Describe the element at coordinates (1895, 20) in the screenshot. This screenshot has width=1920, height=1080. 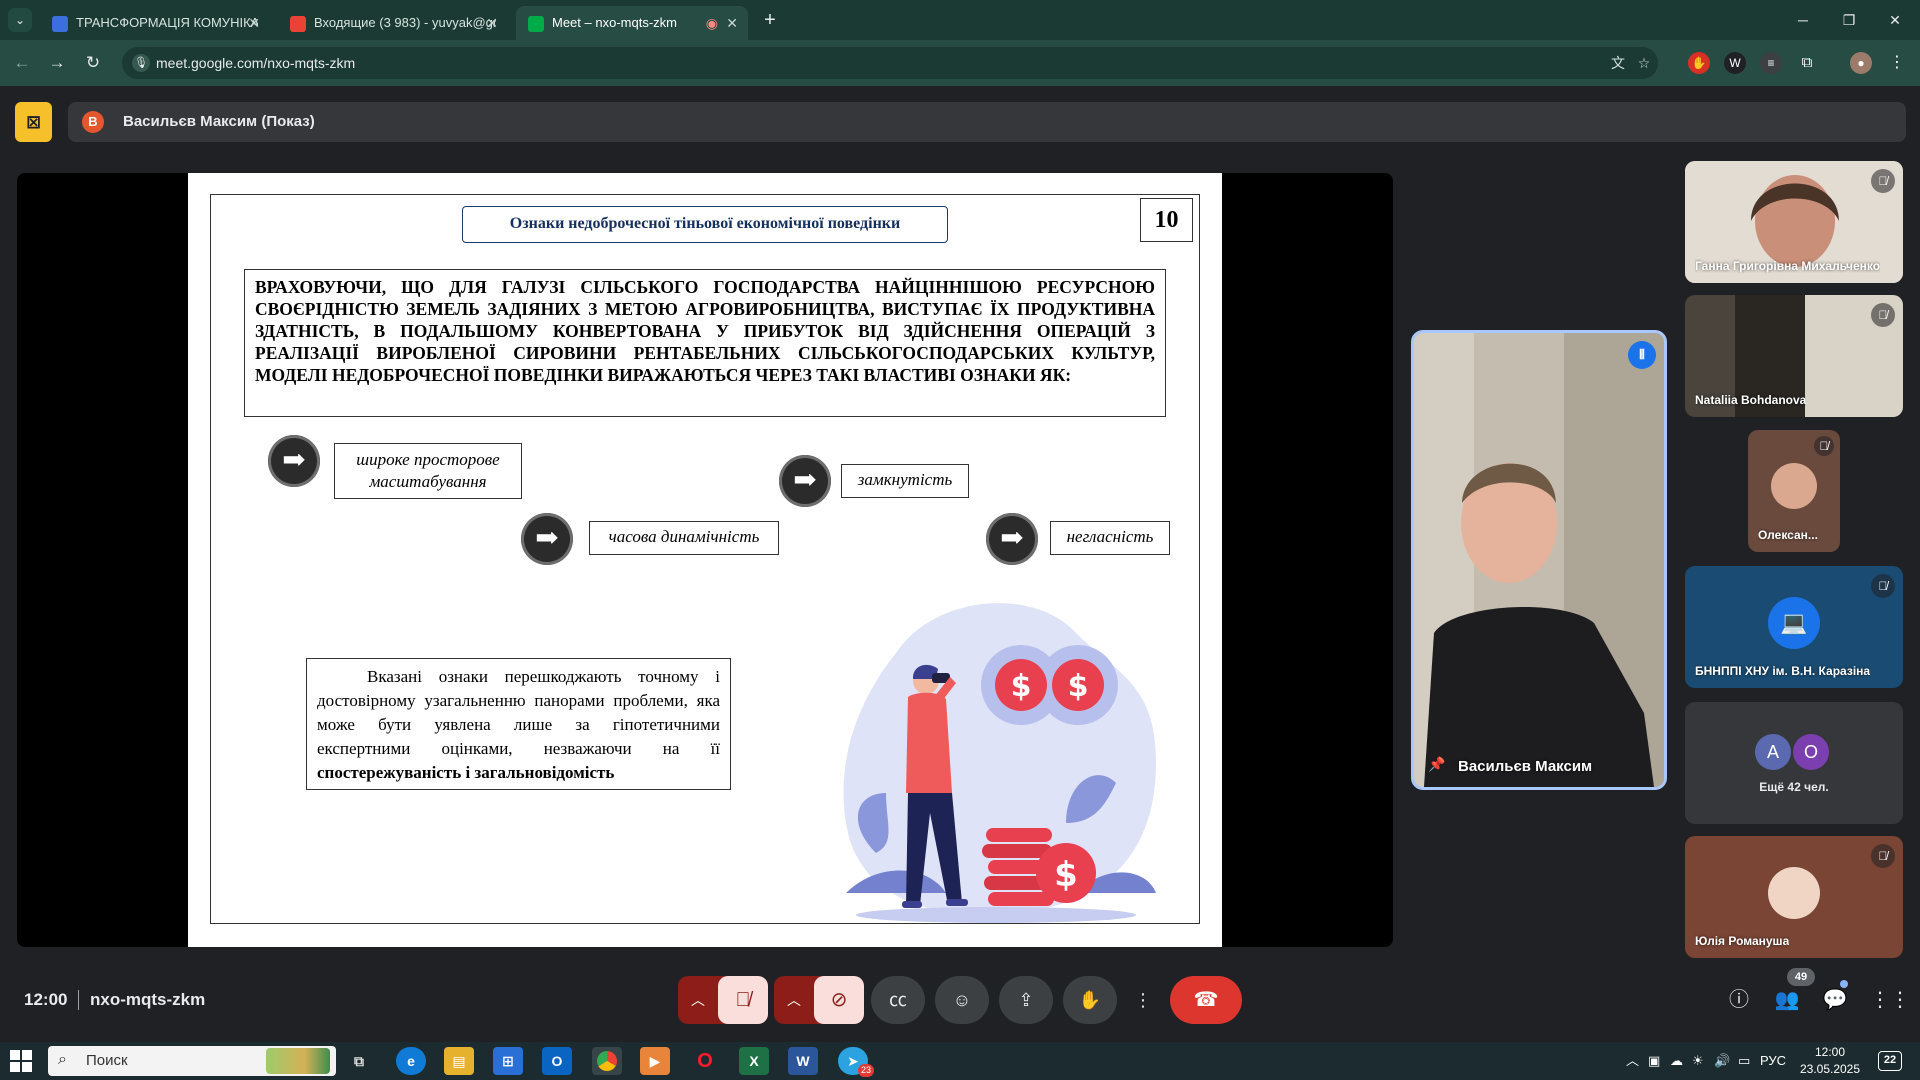
I see `close-window-button: ✕` at that location.